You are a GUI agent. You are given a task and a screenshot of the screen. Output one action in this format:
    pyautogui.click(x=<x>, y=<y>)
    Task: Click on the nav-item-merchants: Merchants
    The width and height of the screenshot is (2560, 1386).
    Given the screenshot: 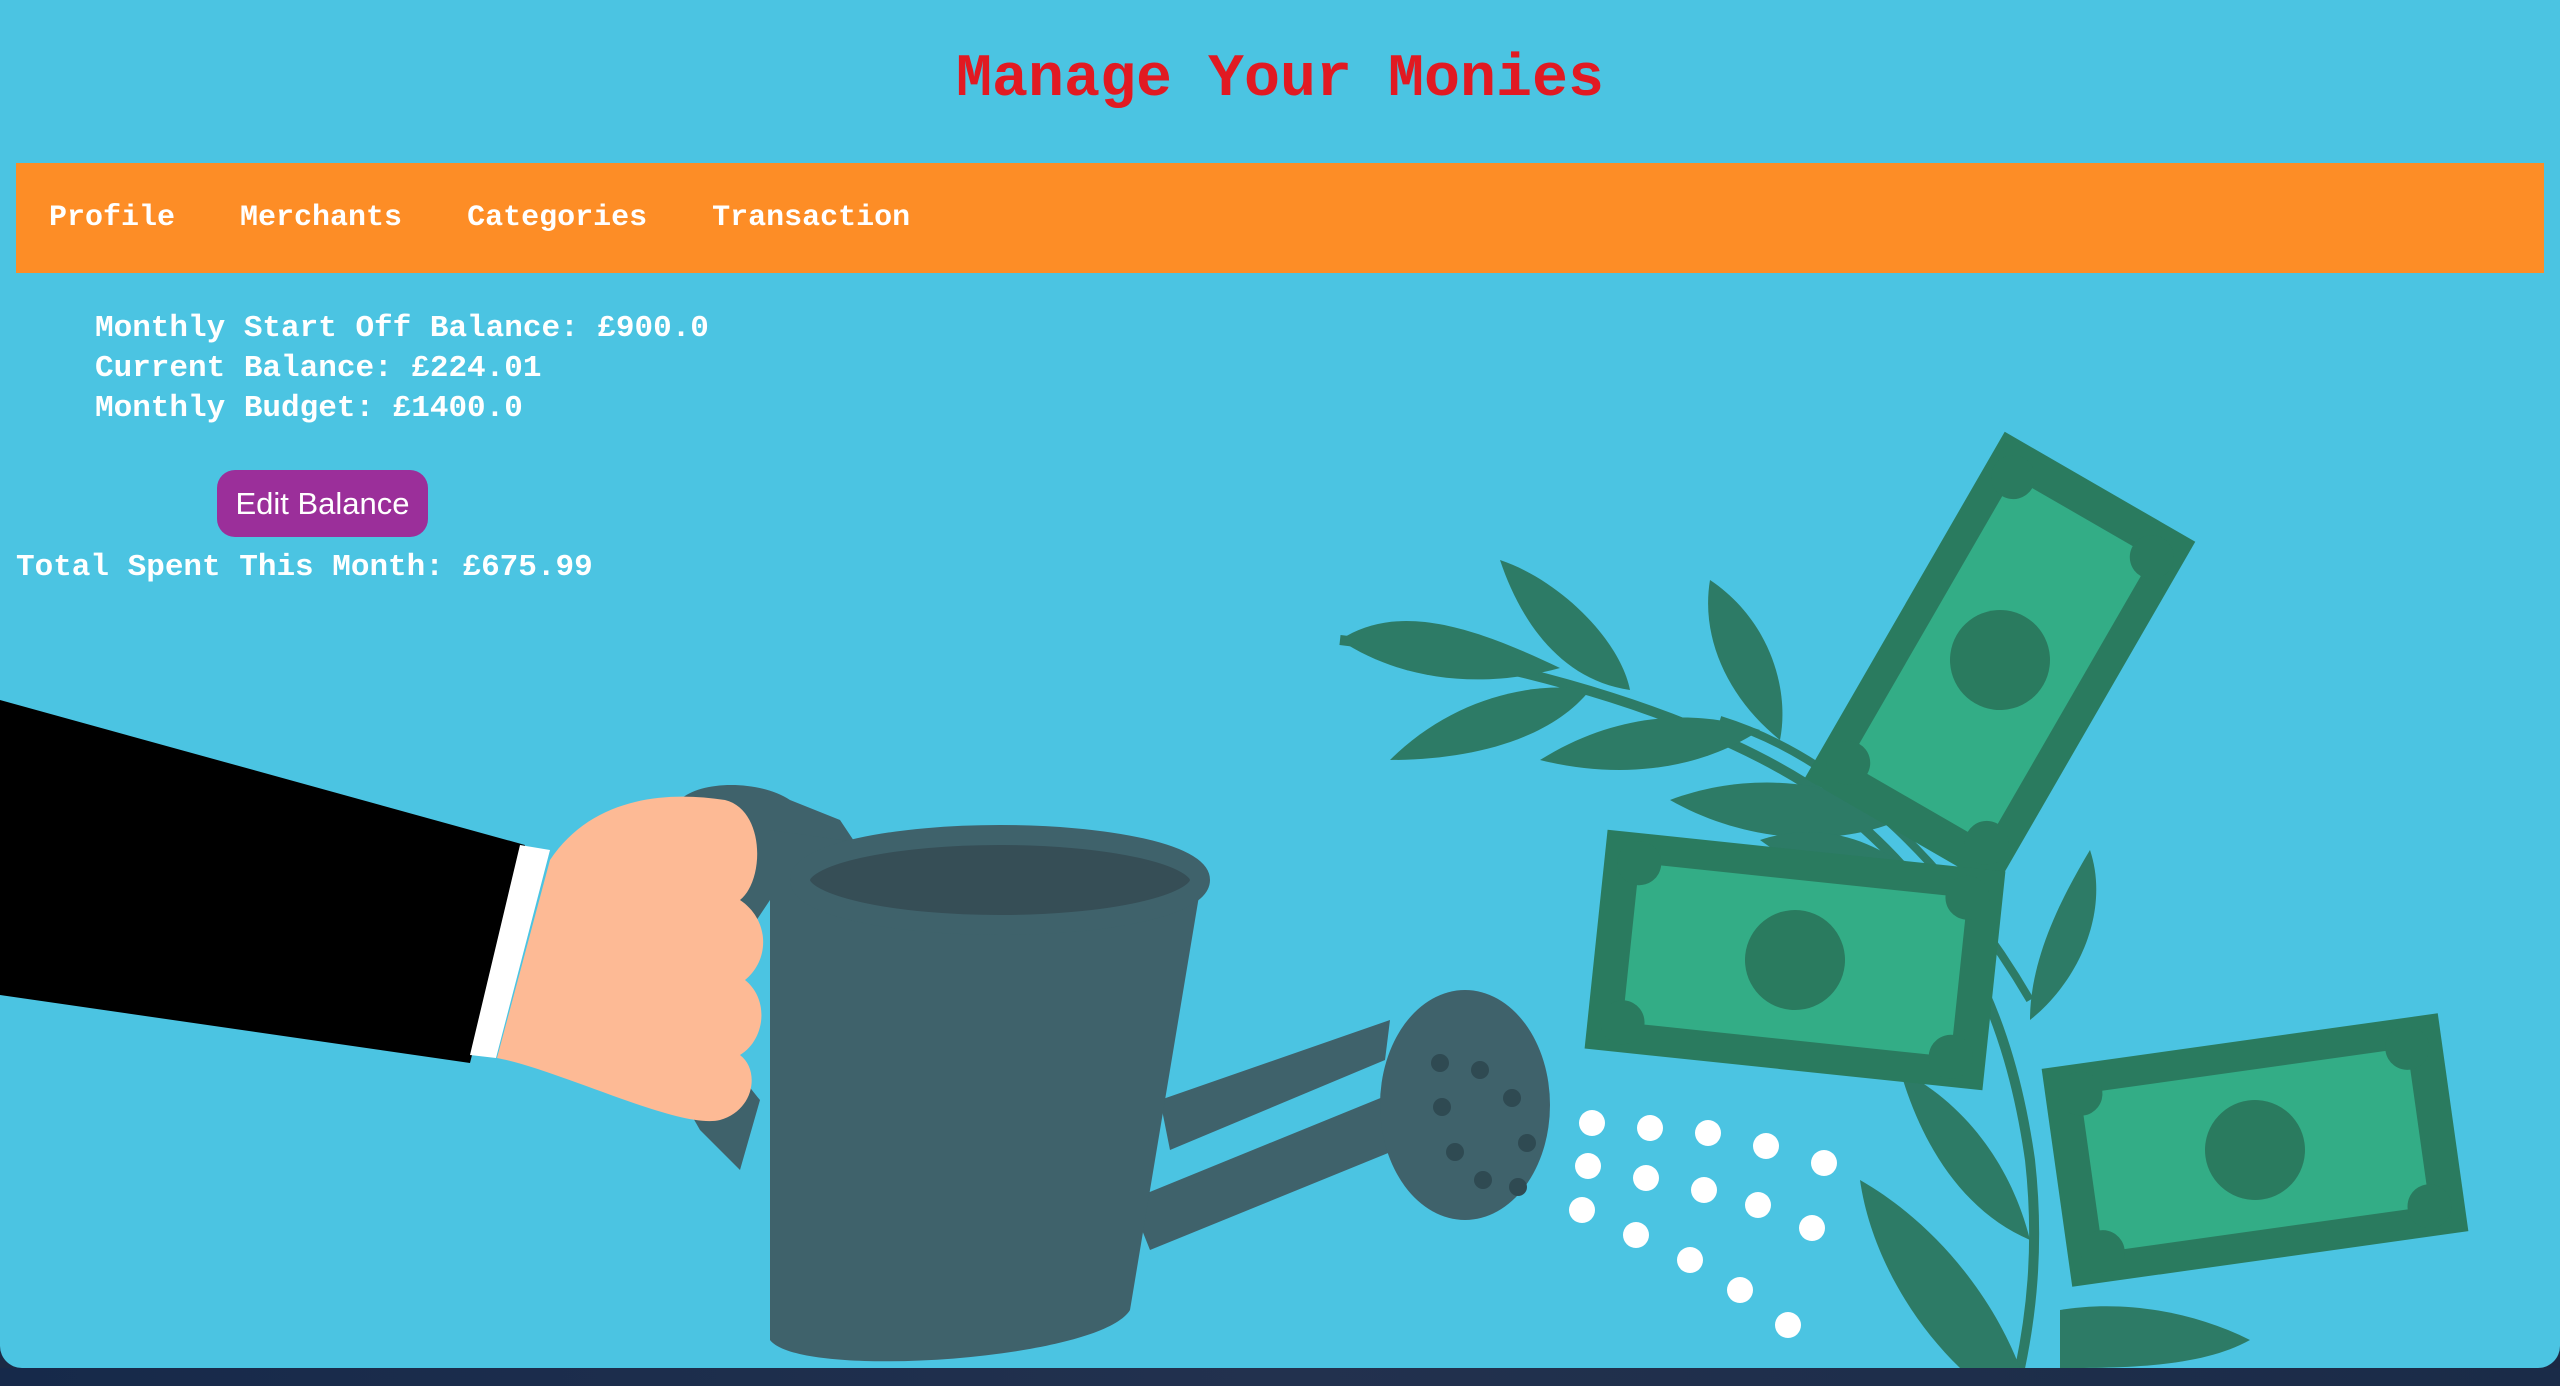 What is the action you would take?
    pyautogui.click(x=321, y=218)
    